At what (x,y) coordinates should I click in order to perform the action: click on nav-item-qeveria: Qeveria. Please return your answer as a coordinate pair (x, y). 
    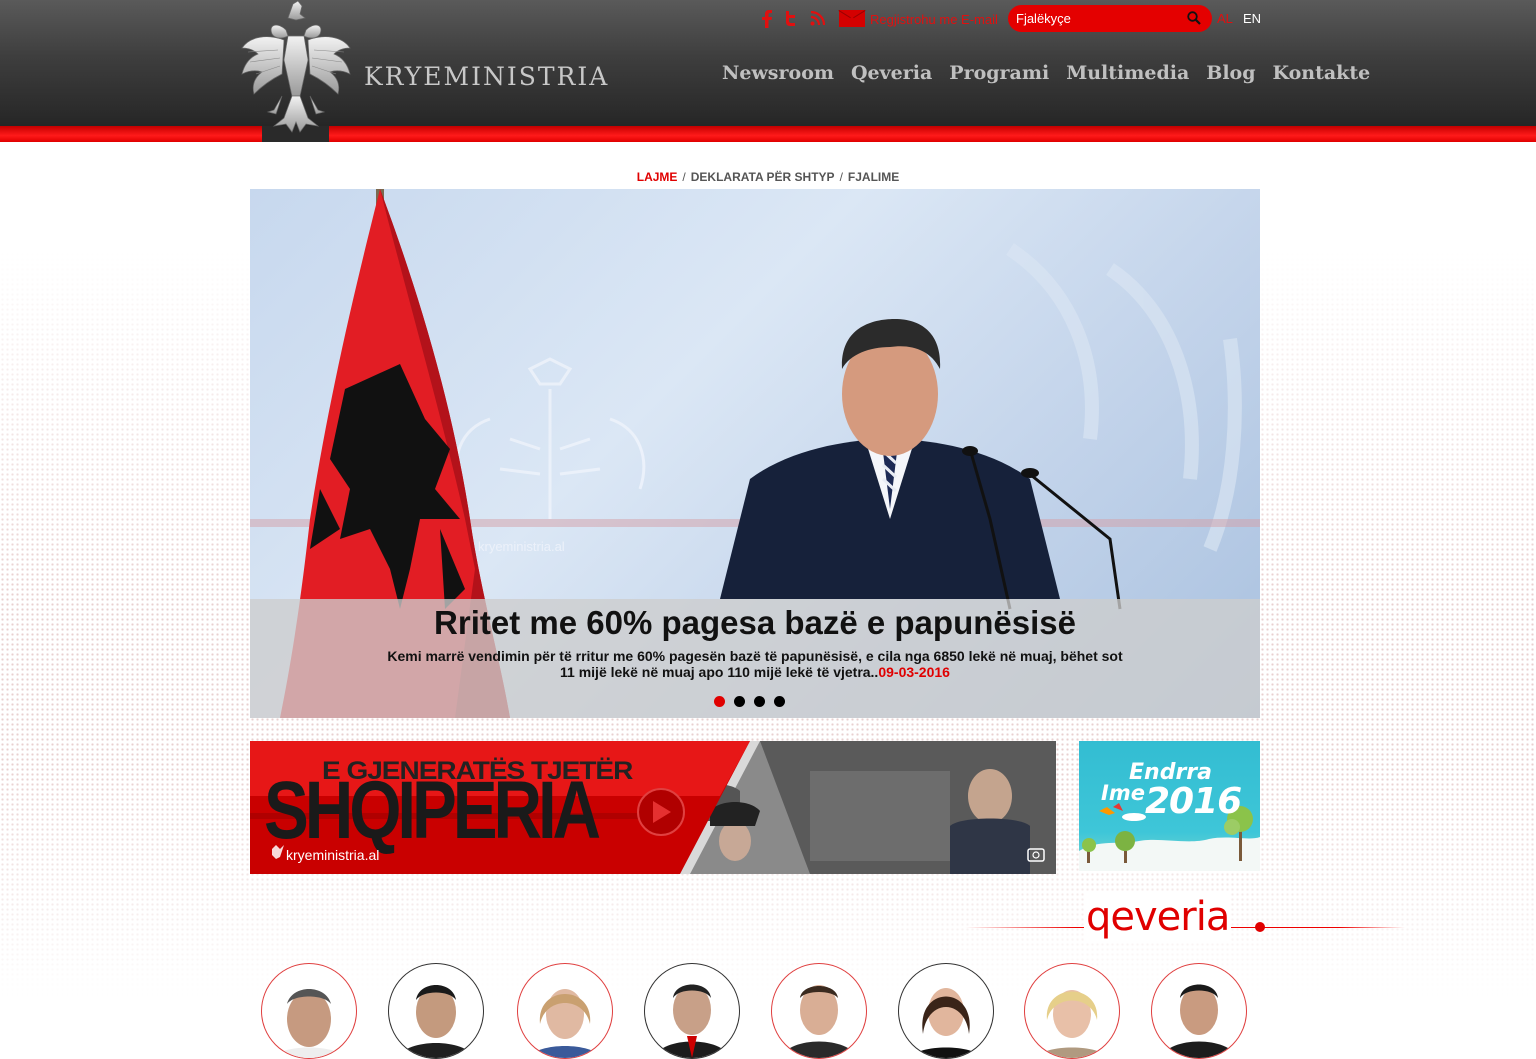
    Looking at the image, I should click on (891, 73).